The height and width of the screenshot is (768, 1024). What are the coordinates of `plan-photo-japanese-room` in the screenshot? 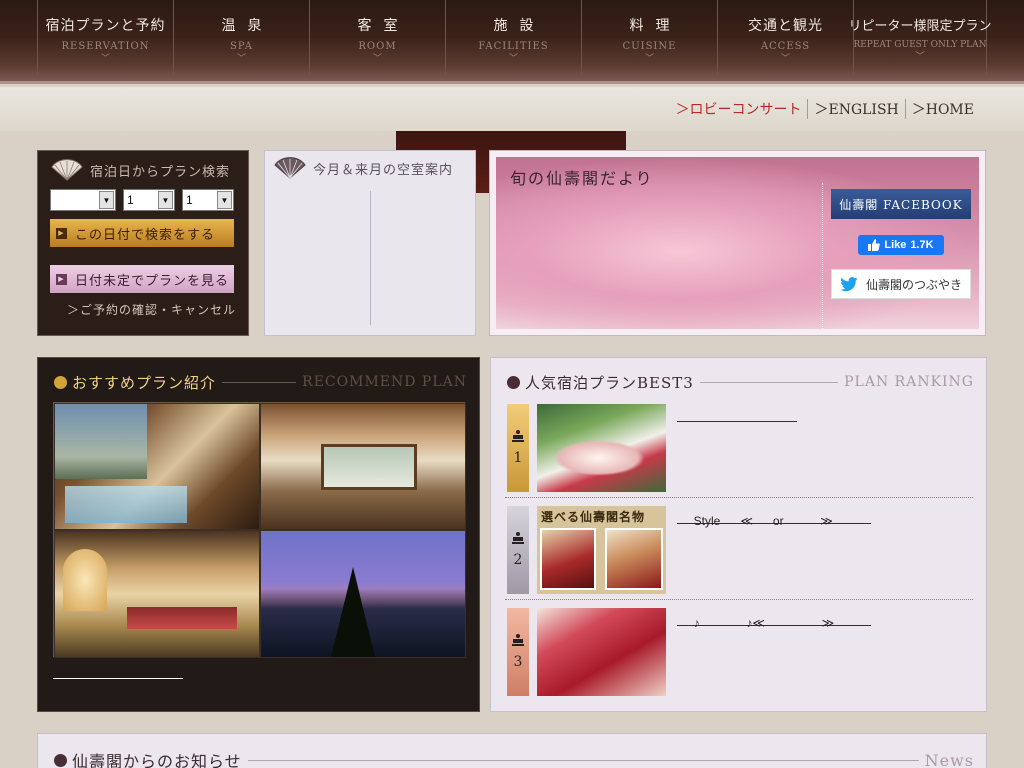 It's located at (363, 466).